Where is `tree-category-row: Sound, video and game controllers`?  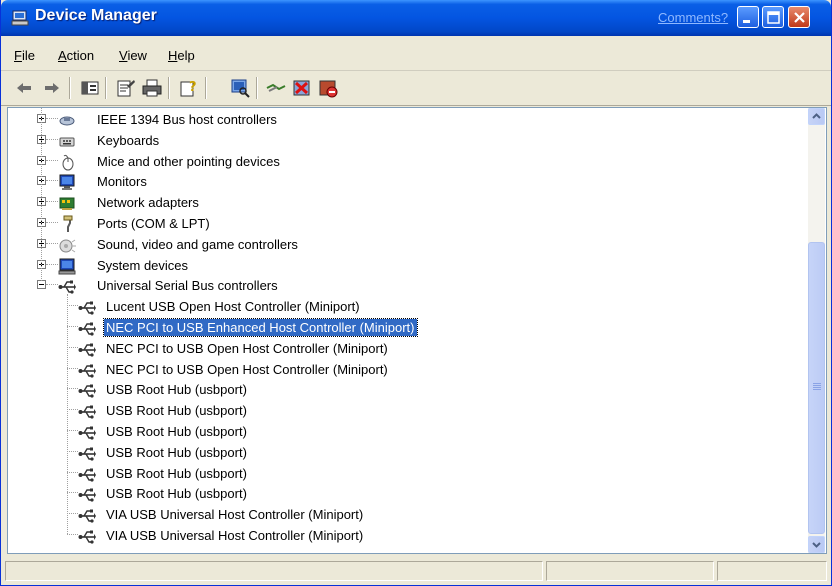
tree-category-row: Sound, video and game controllers is located at coordinates (398, 244).